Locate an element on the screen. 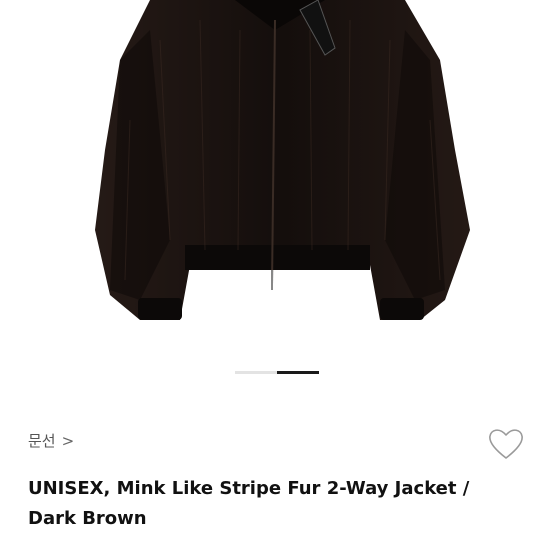 The width and height of the screenshot is (553, 553). brand-link: 문선 > is located at coordinates (51, 440).